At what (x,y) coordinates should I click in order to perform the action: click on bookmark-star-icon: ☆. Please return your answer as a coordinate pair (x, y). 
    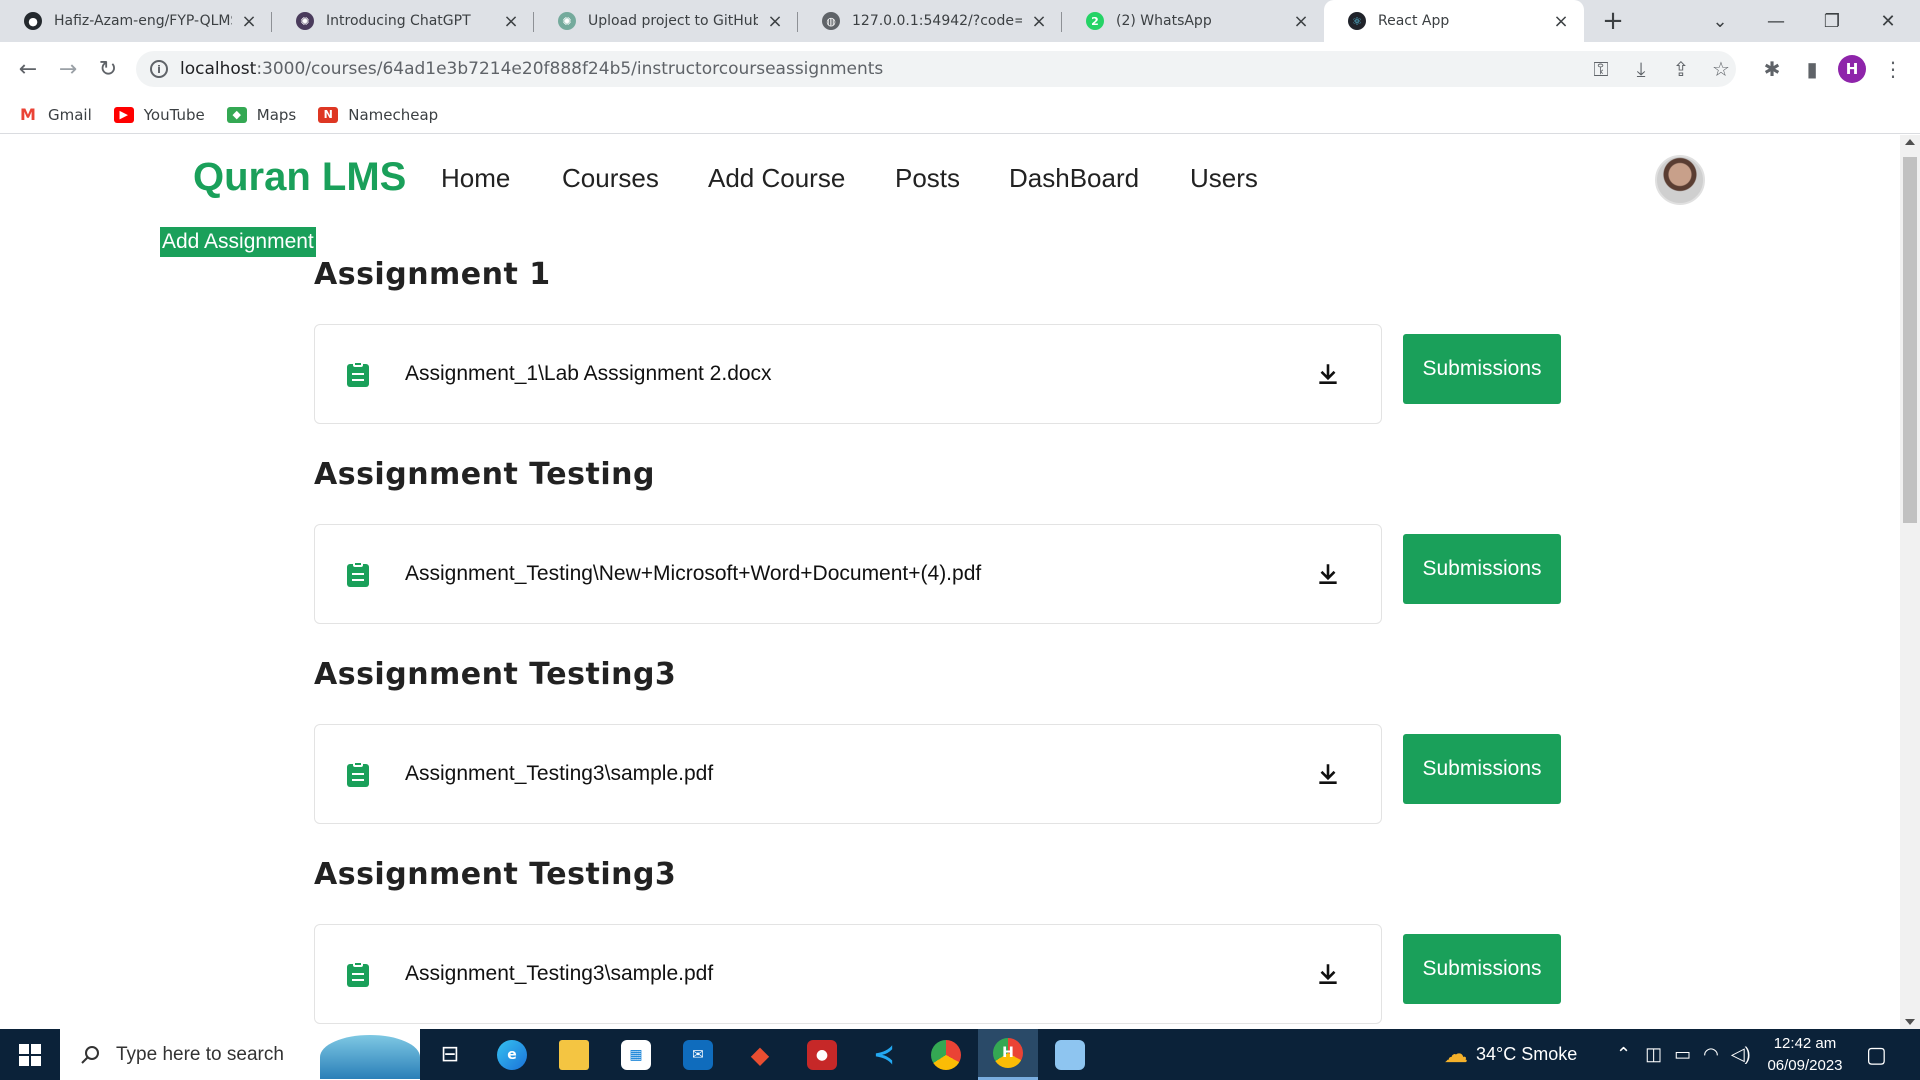
    Looking at the image, I should click on (1721, 69).